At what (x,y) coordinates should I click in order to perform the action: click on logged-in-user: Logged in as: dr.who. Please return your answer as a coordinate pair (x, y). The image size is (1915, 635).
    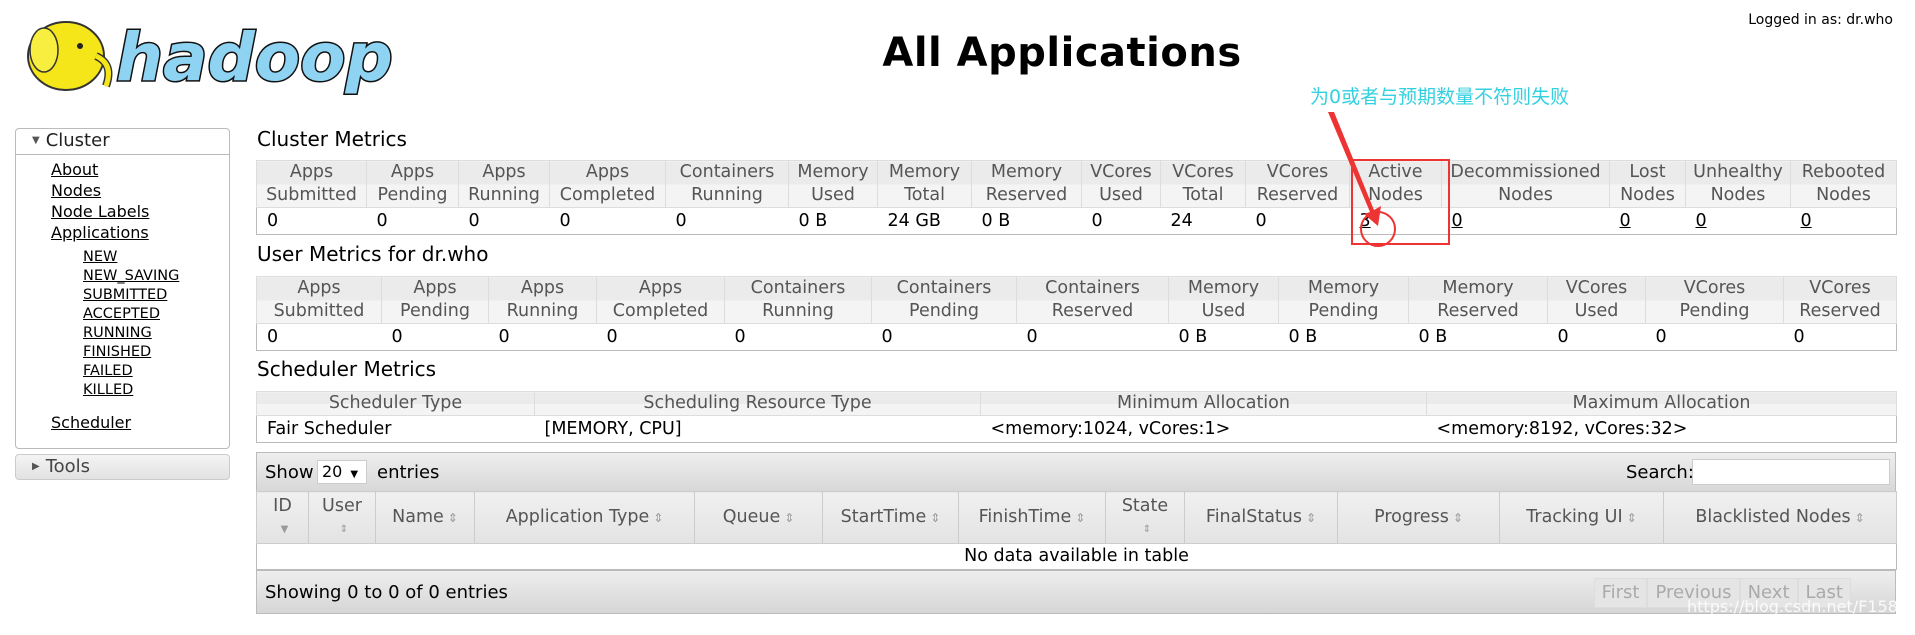
    Looking at the image, I should click on (1820, 20).